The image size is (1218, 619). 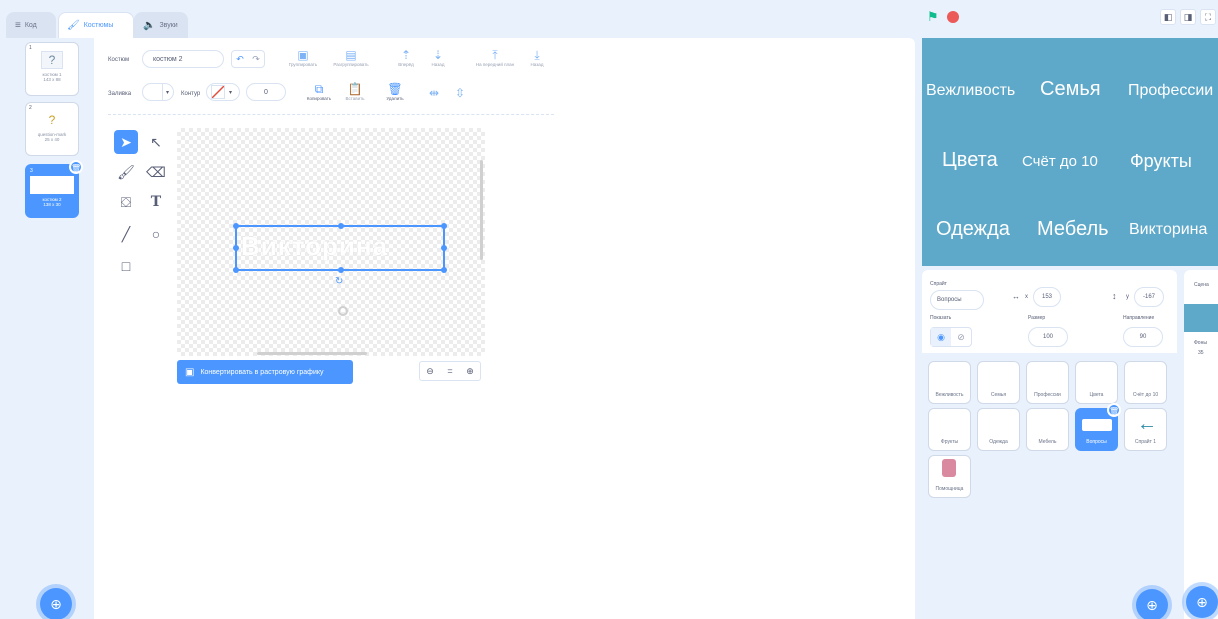 What do you see at coordinates (495, 57) in the screenshot?
I see `front-button: ⤒ На передний план` at bounding box center [495, 57].